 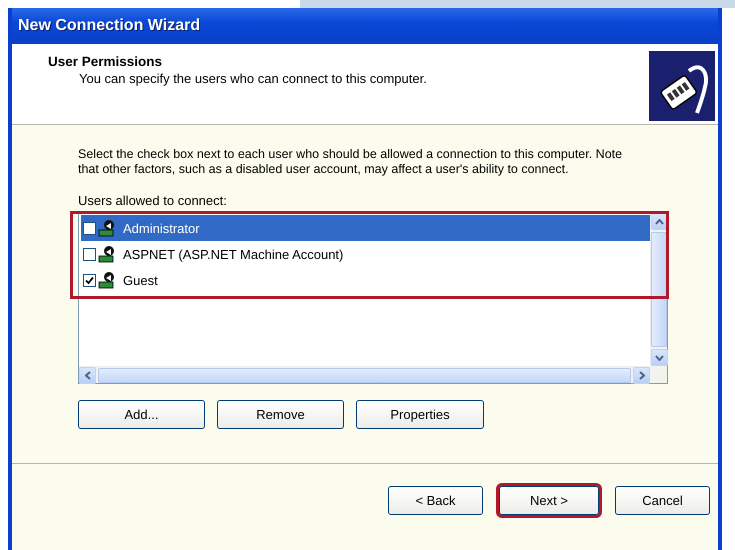 What do you see at coordinates (351, 162) in the screenshot?
I see `instructions-text: Select the check box next to each user who should be allowed a connection to this computer. Note that other factors, such as a disabled user account, may affect a user's ability to connect.` at bounding box center [351, 162].